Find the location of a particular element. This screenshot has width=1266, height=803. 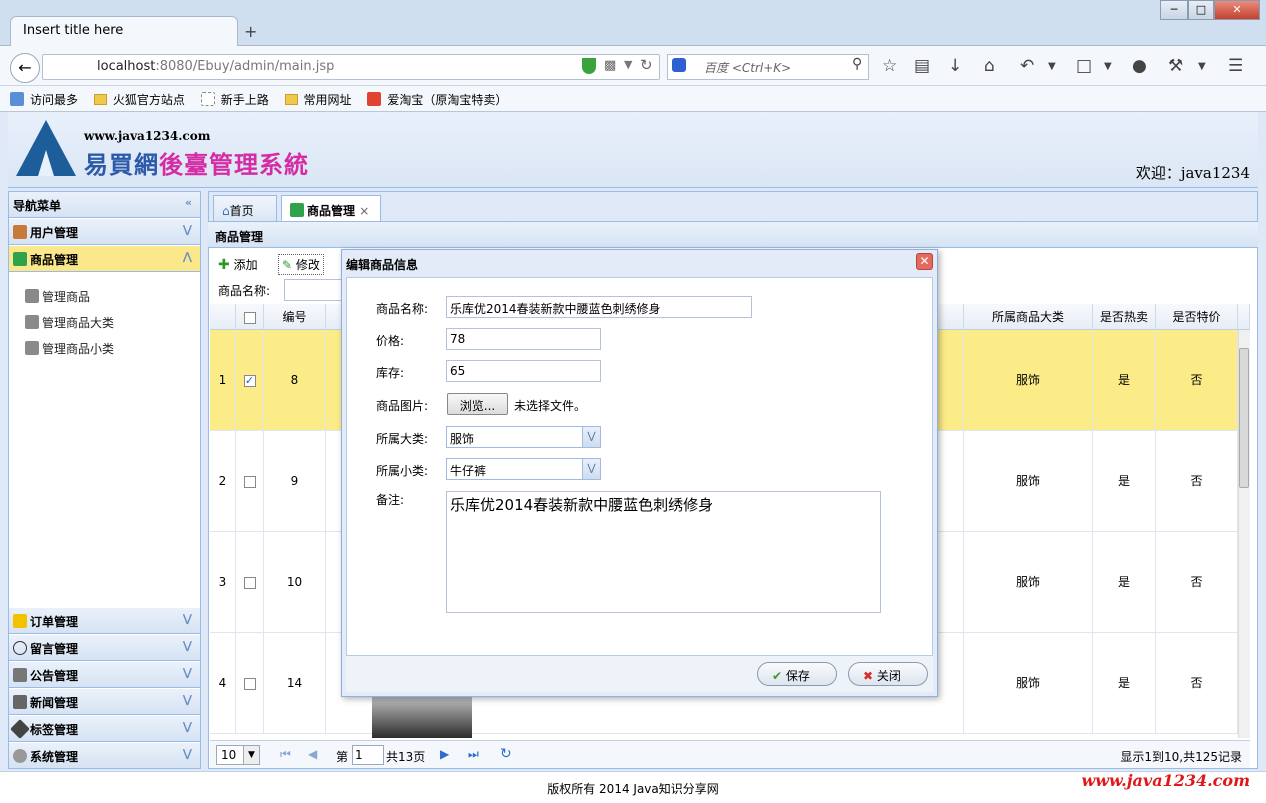

nav-section-orders: 订单管理 ⋁ is located at coordinates (104, 621).